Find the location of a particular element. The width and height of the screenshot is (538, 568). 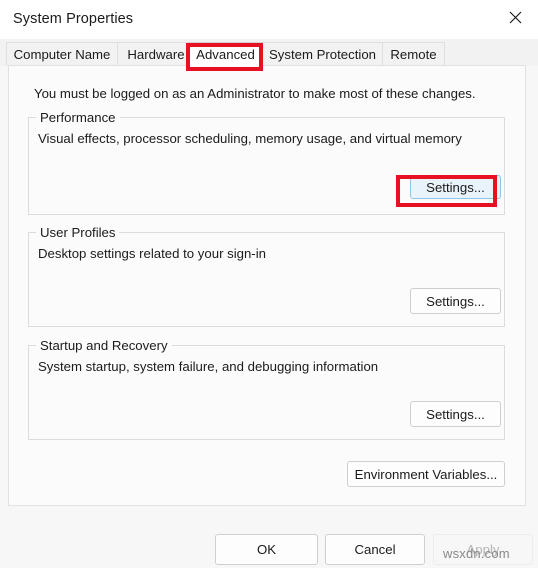

close-icon is located at coordinates (515, 17).